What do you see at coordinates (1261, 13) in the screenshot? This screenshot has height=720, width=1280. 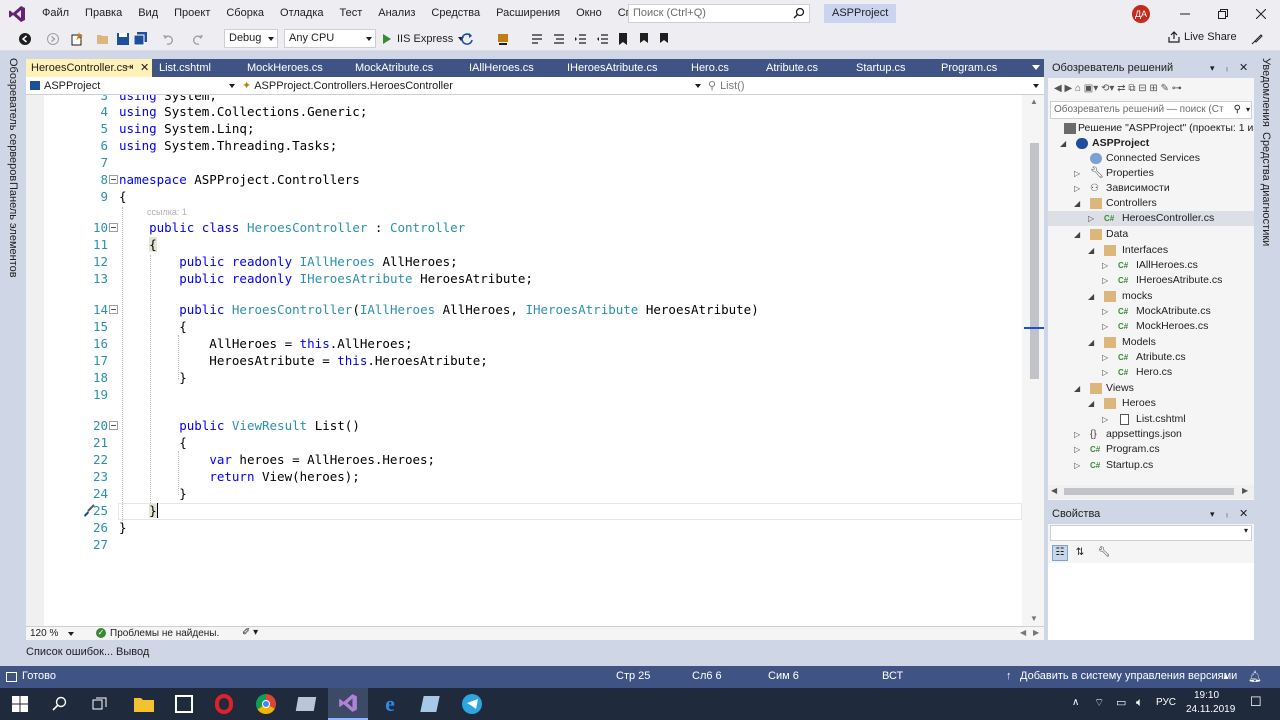 I see `close-button` at bounding box center [1261, 13].